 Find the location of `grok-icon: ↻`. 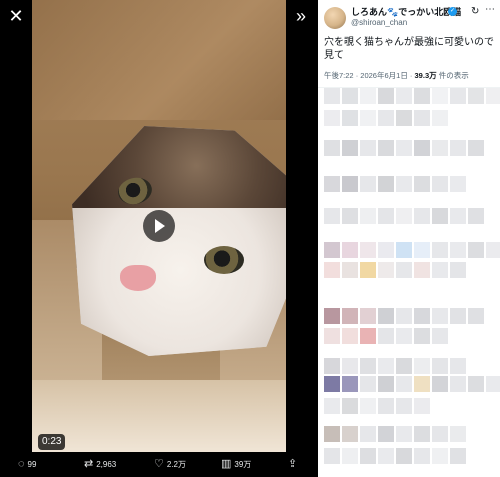

grok-icon: ↻ is located at coordinates (475, 11).